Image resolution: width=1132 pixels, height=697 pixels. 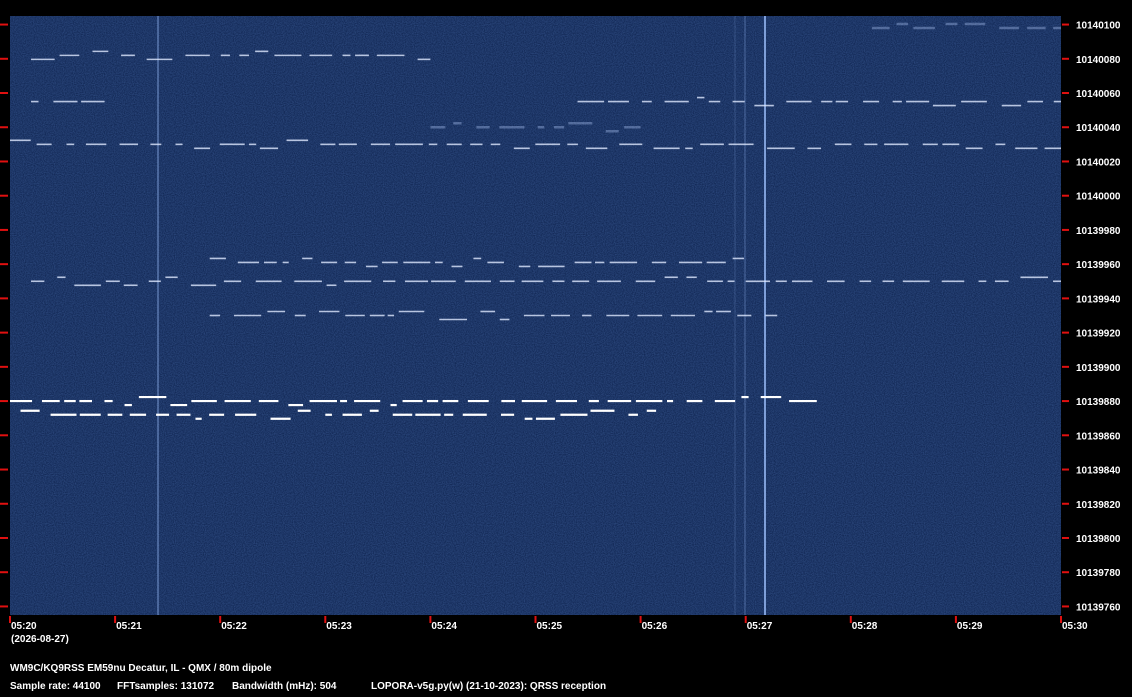 I want to click on y-tick-label: 10139780, so click(x=1098, y=573).